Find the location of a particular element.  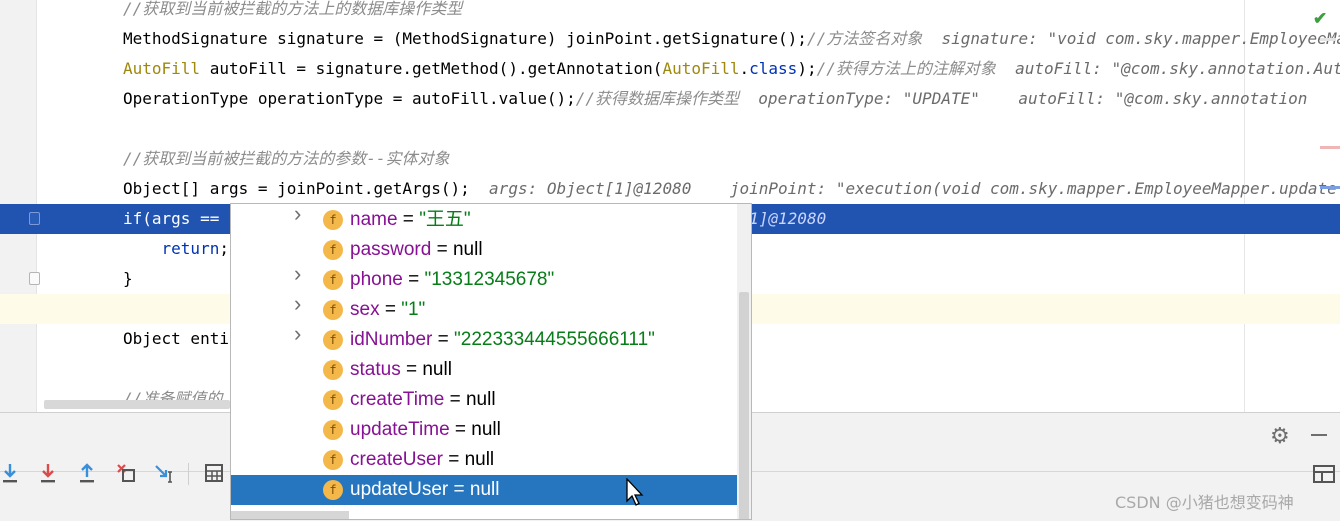

popup-horizontal-scrollbar is located at coordinates (290, 515).